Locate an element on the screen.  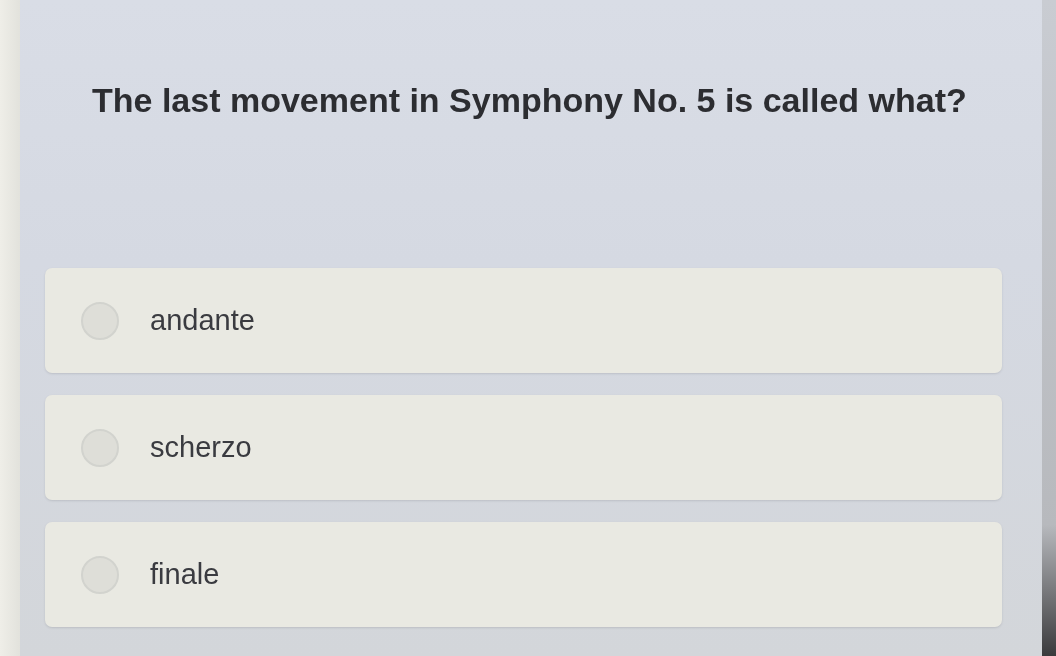
option-label: scherzo is located at coordinates (201, 447).